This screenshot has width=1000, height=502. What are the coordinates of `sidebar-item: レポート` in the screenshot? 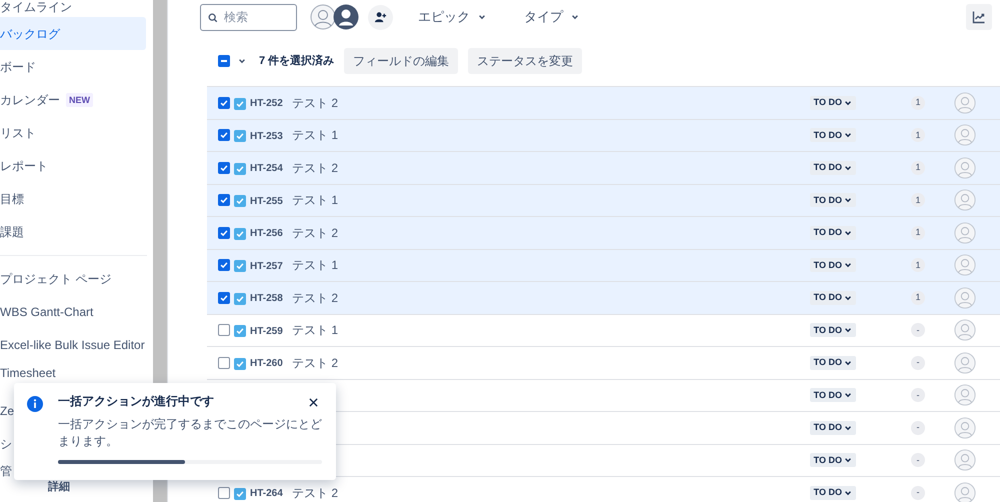 It's located at (73, 165).